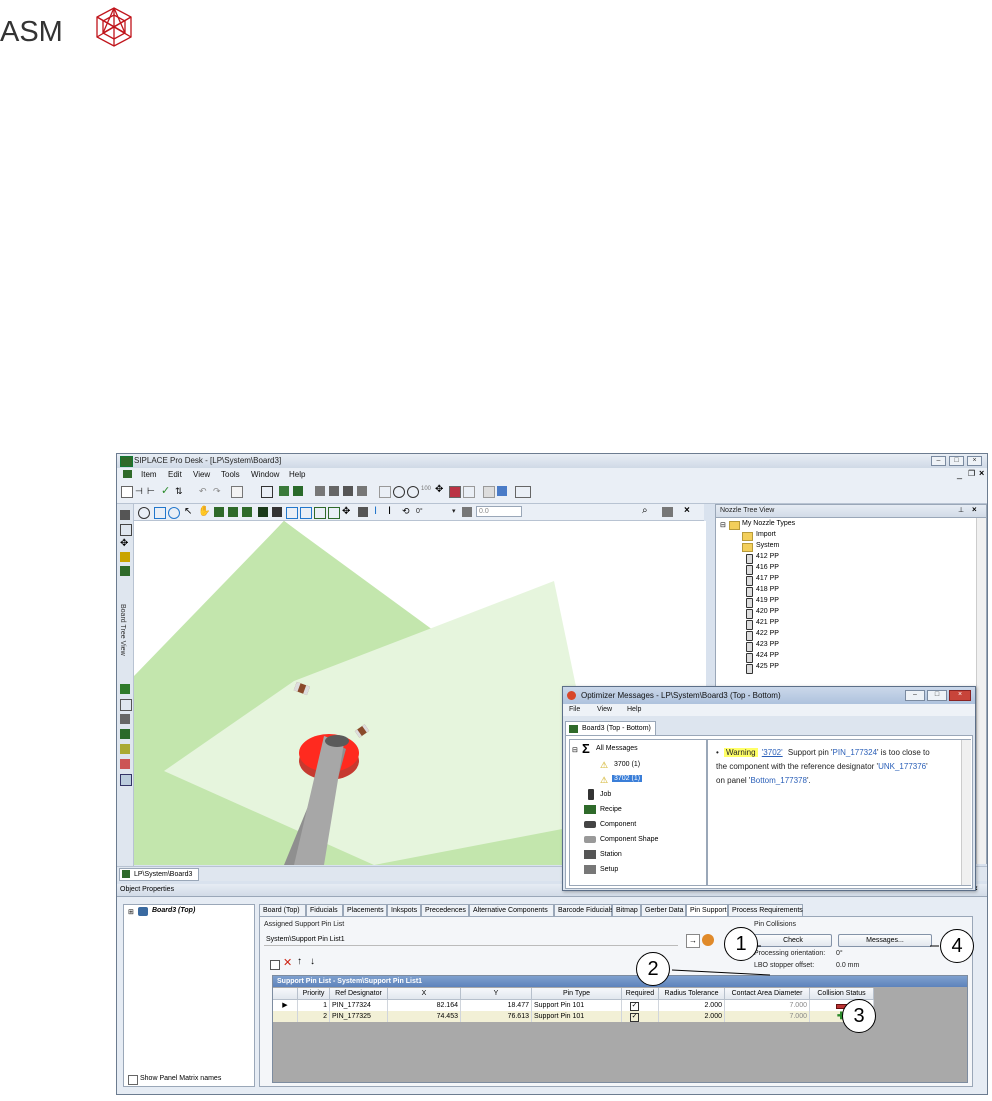 The width and height of the screenshot is (992, 1101). What do you see at coordinates (957, 946) in the screenshot?
I see `callout-4: 4` at bounding box center [957, 946].